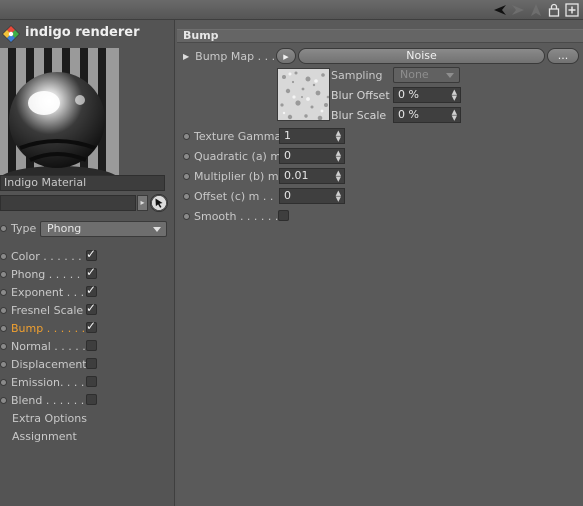 This screenshot has width=583, height=506. I want to click on back-arrow-icon, so click(500, 10).